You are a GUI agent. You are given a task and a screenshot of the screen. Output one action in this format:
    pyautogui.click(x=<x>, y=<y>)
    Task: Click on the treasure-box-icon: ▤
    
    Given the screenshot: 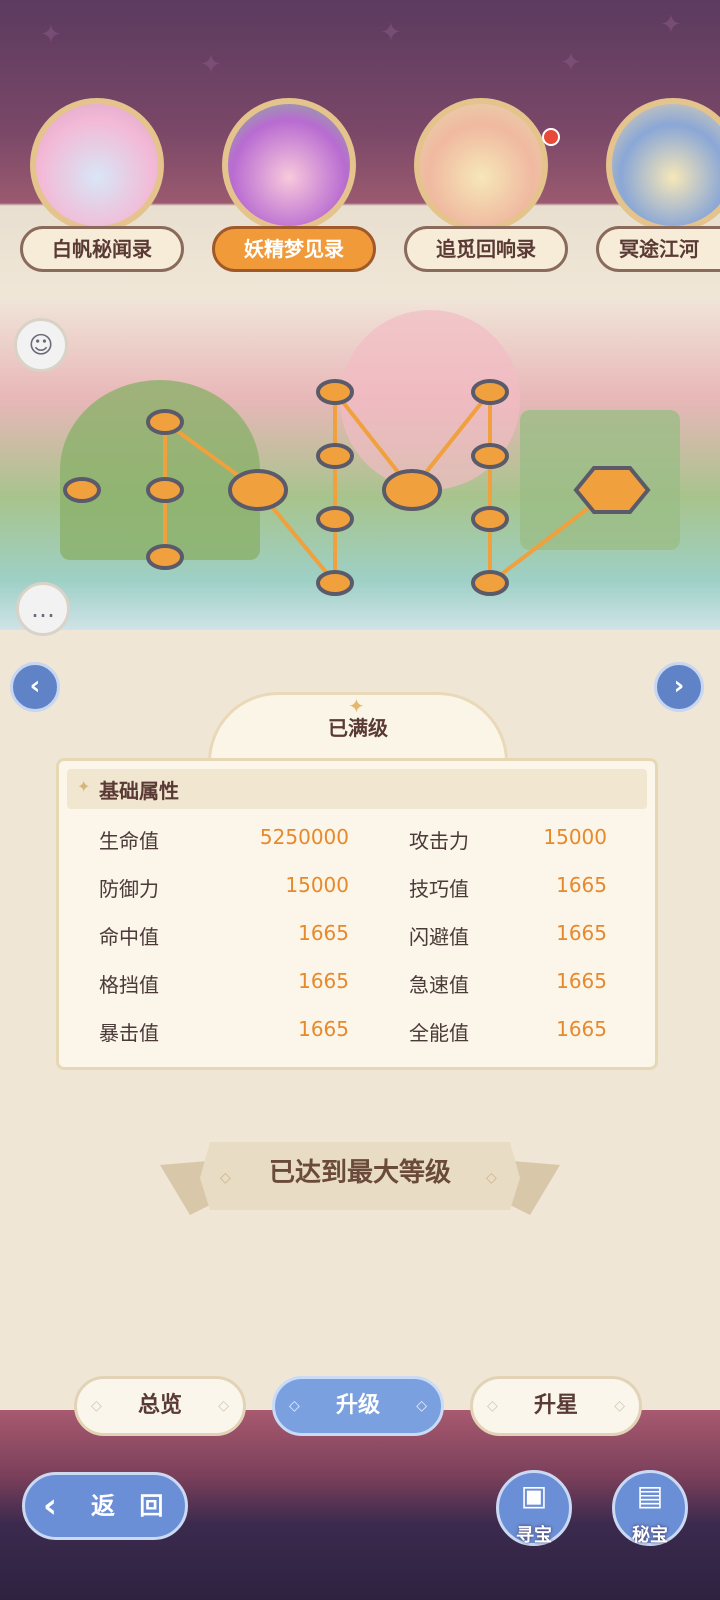 What is the action you would take?
    pyautogui.click(x=650, y=1495)
    